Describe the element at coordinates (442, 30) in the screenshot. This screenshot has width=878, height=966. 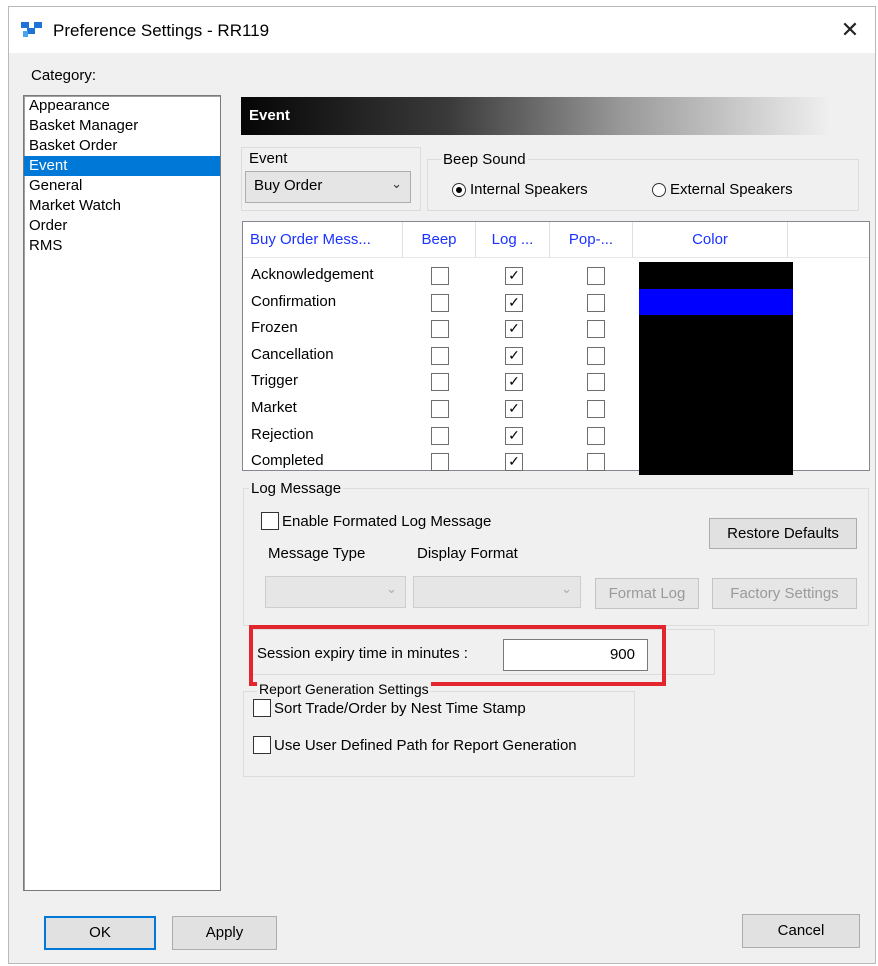
I see `title-bar: Preference Settings - RR119 ✕` at that location.